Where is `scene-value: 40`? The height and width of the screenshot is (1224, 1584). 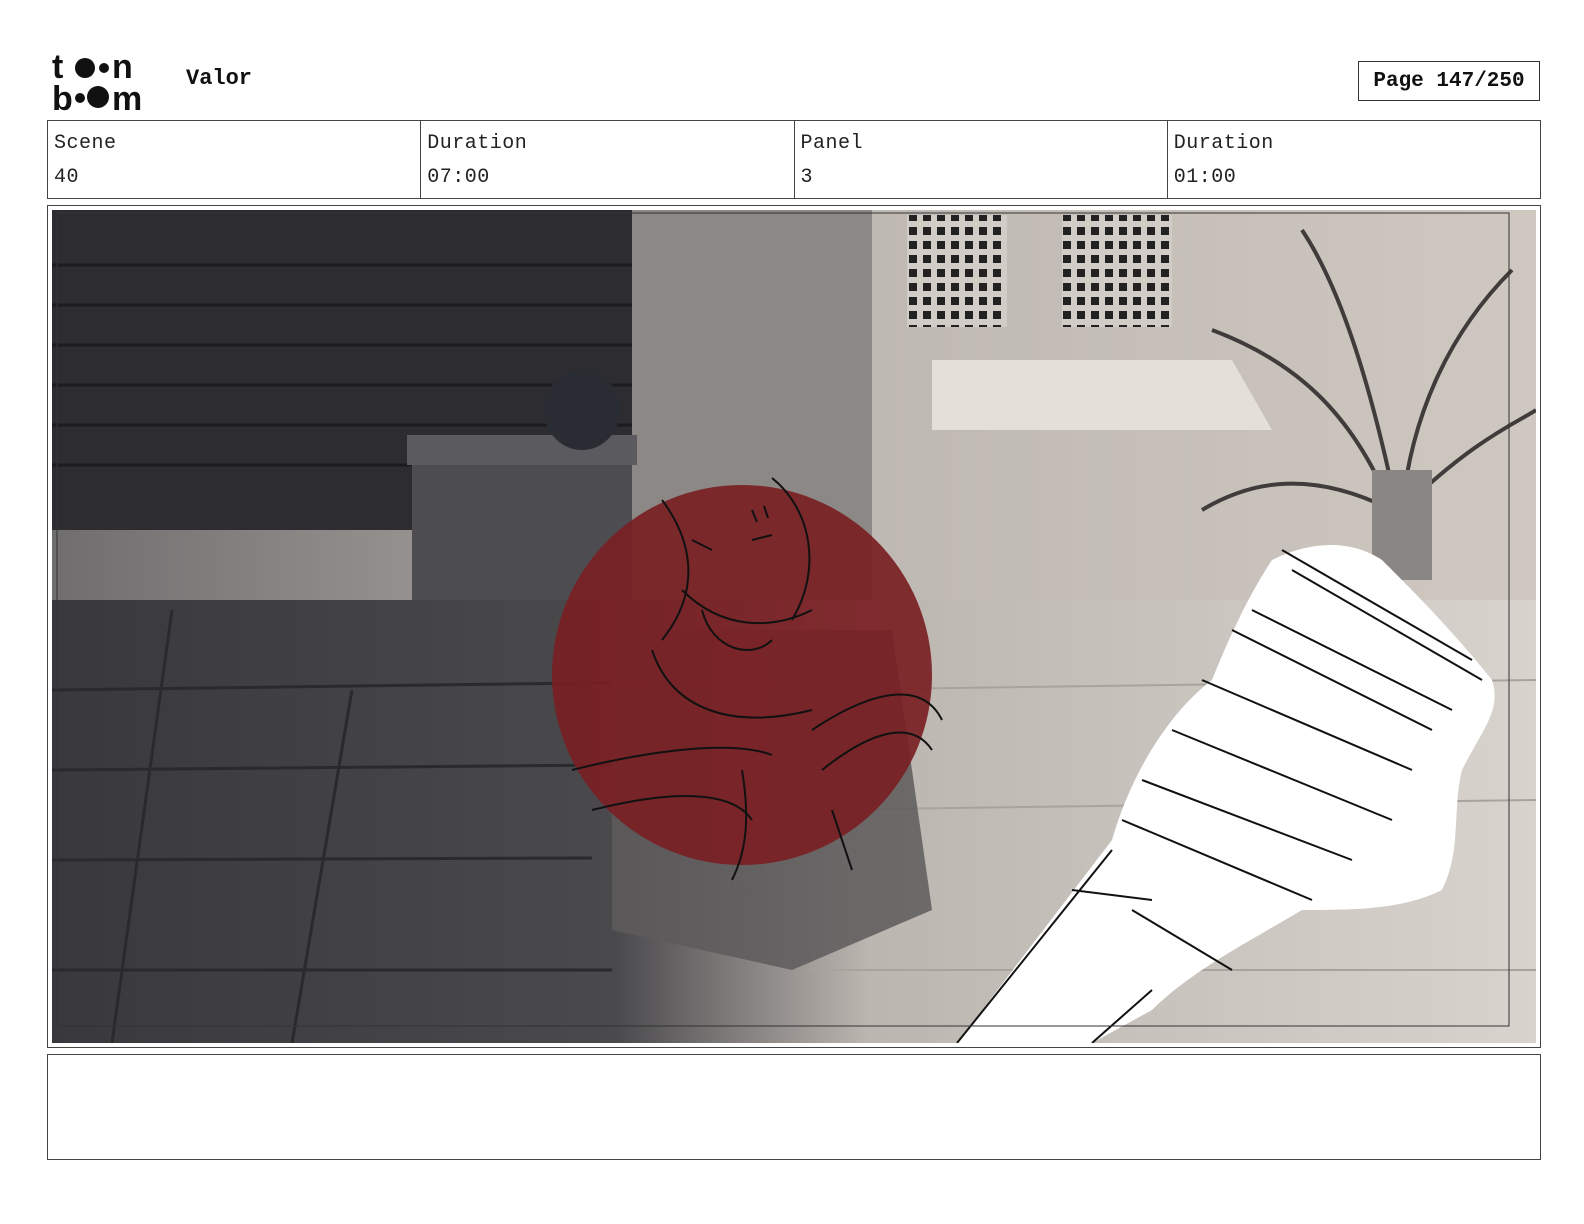 scene-value: 40 is located at coordinates (67, 177).